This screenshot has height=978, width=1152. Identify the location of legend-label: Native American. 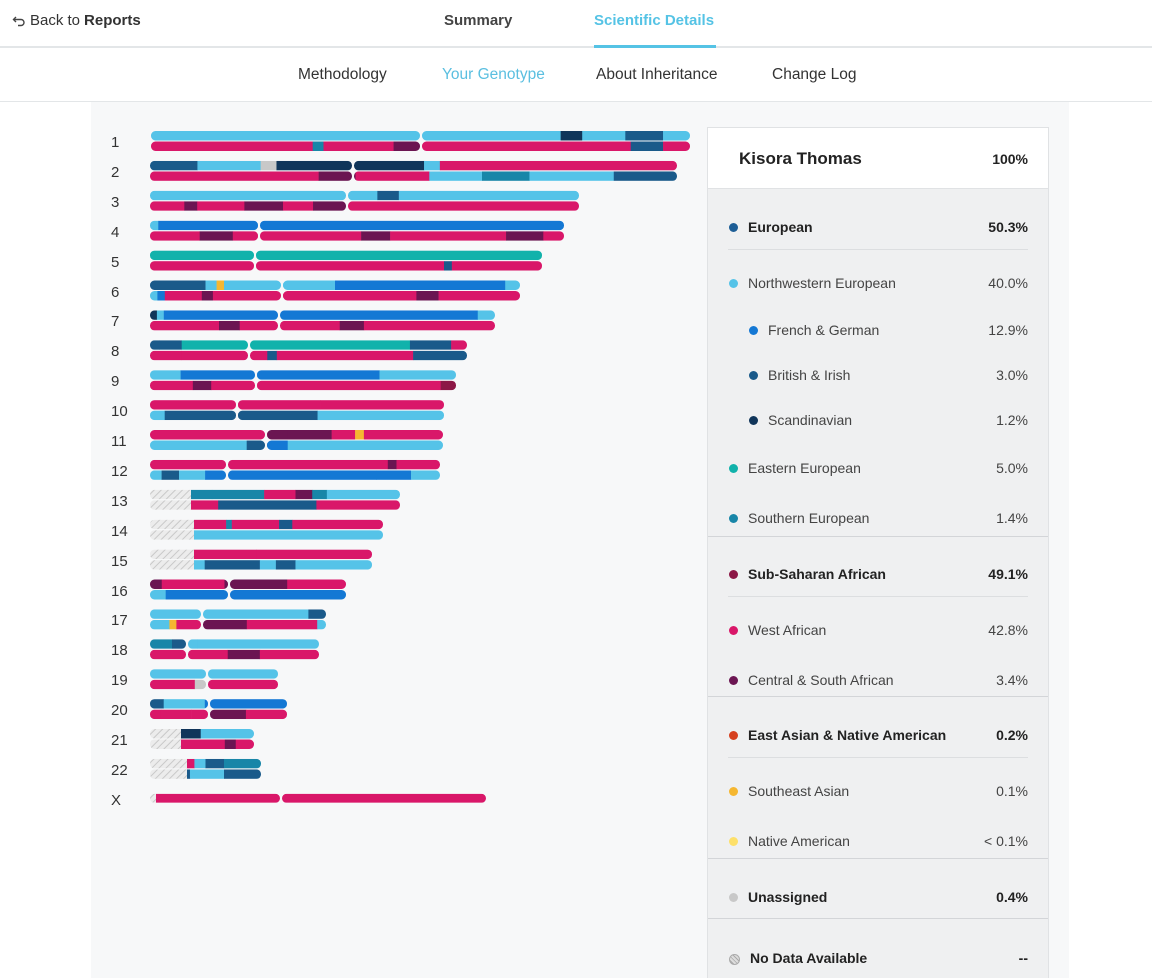
(799, 841).